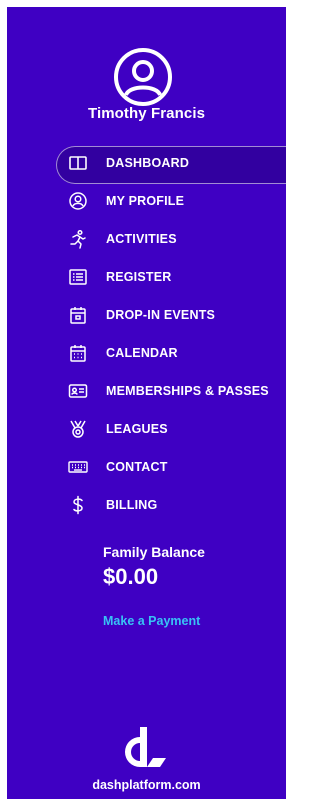 The height and width of the screenshot is (802, 320). I want to click on make-payment-link: Make a Payment, so click(151, 621).